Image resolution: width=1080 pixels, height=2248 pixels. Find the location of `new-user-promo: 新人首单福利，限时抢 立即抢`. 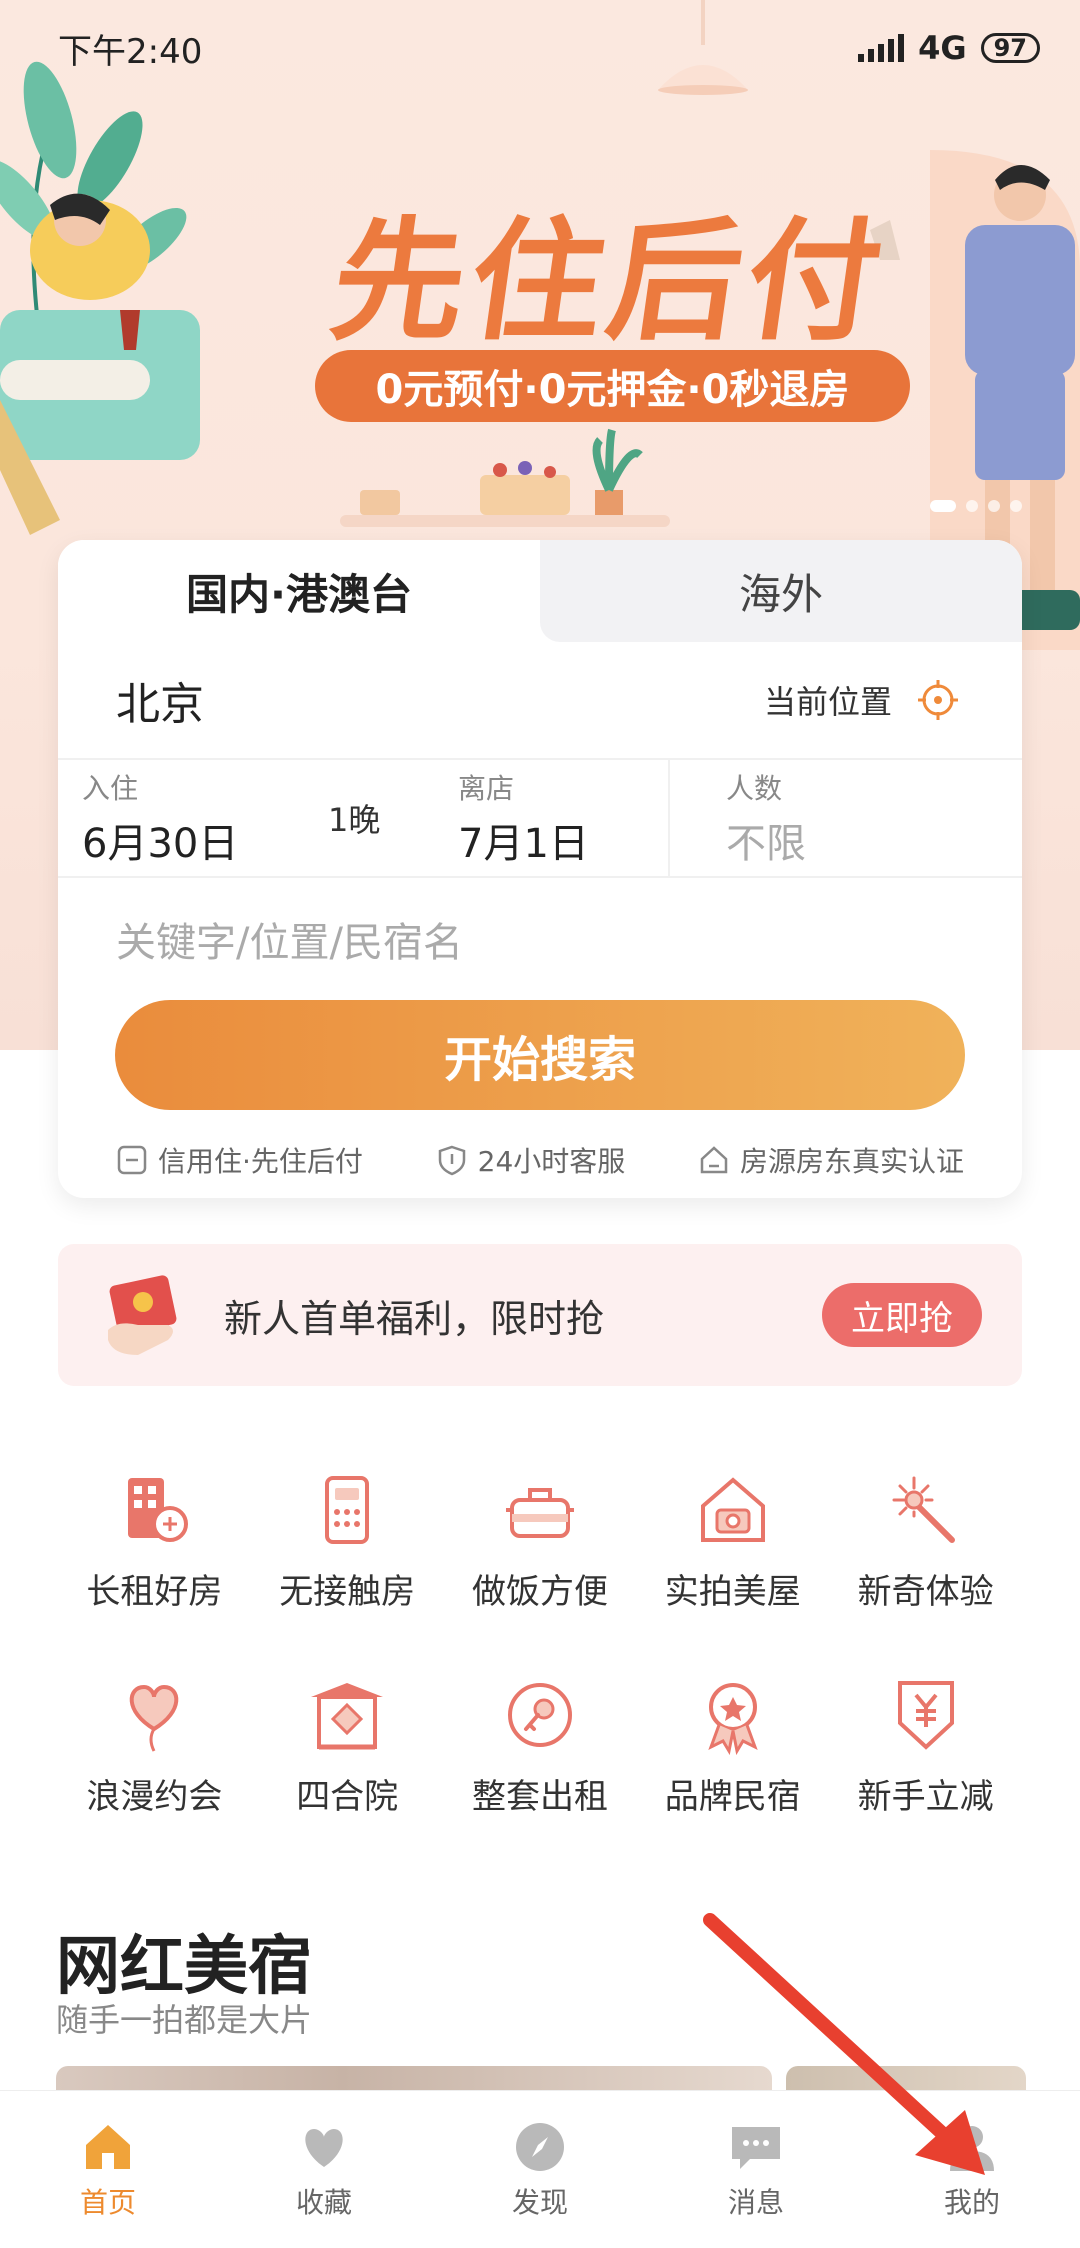

new-user-promo: 新人首单福利，限时抢 立即抢 is located at coordinates (540, 1315).